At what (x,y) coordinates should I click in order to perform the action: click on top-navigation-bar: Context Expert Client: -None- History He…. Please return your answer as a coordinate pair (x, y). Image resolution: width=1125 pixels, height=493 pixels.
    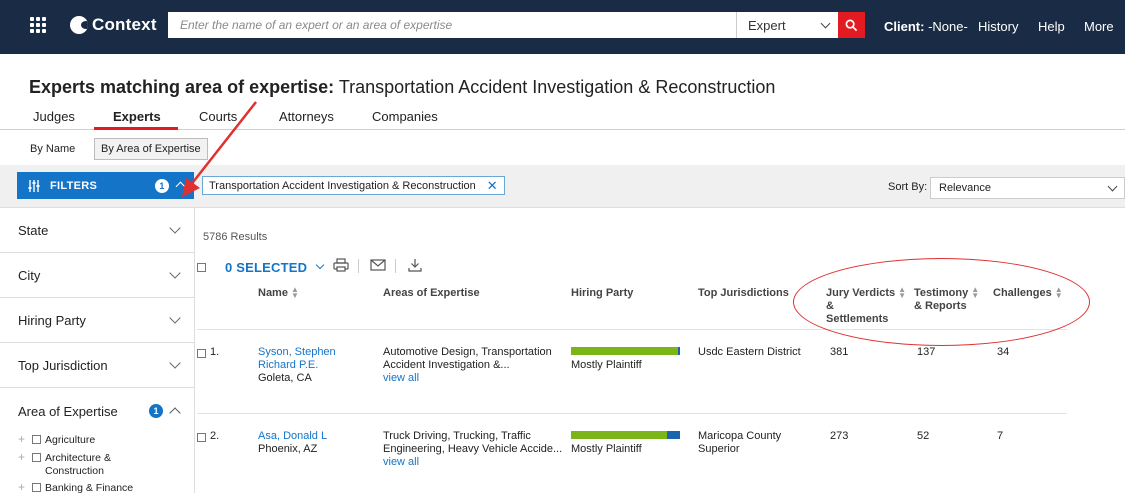
    Looking at the image, I should click on (562, 27).